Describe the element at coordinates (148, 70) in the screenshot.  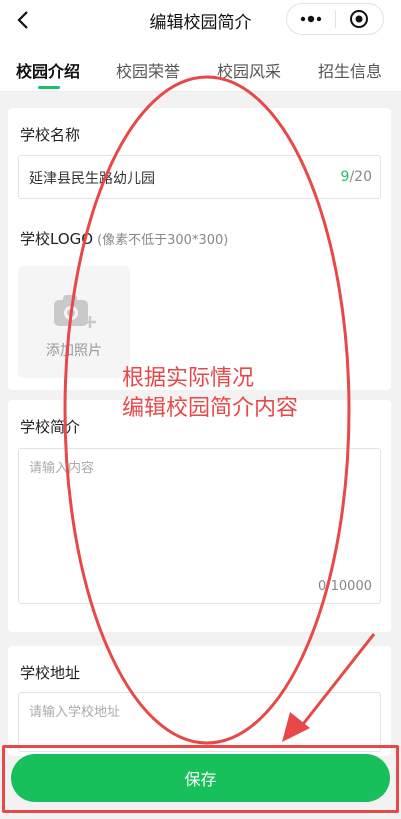
I see `tab-campus-honors: 校园荣誉` at that location.